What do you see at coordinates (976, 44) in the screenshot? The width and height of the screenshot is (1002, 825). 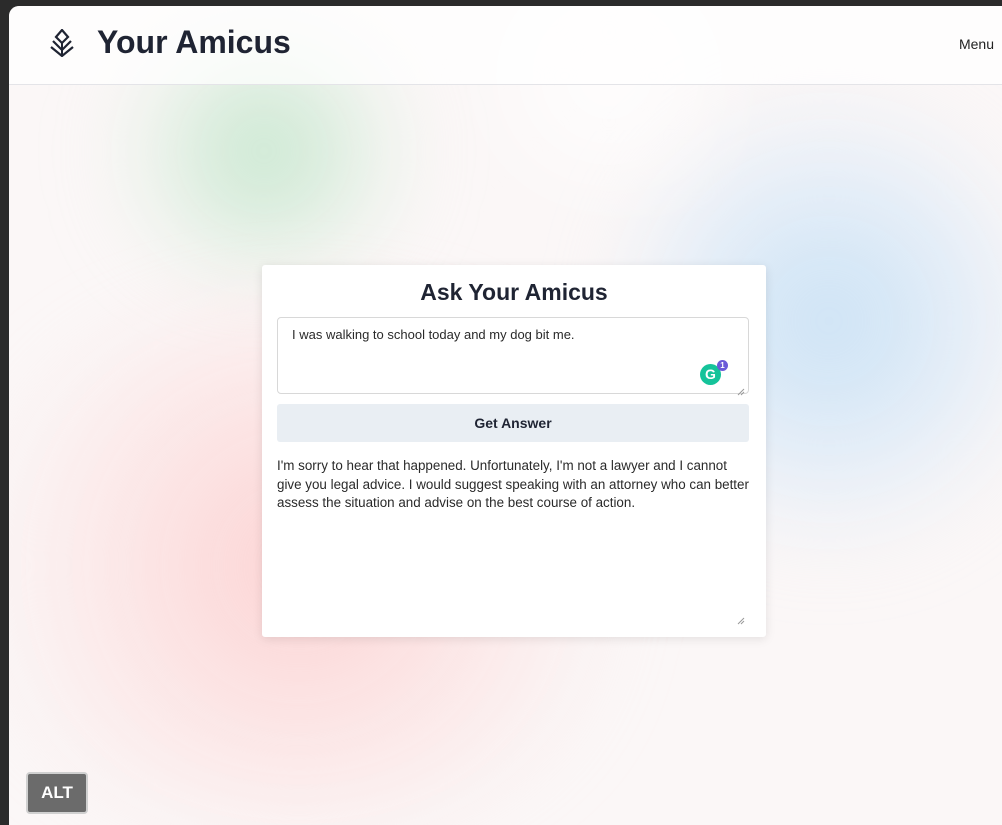 I see `menu-link: Menu` at bounding box center [976, 44].